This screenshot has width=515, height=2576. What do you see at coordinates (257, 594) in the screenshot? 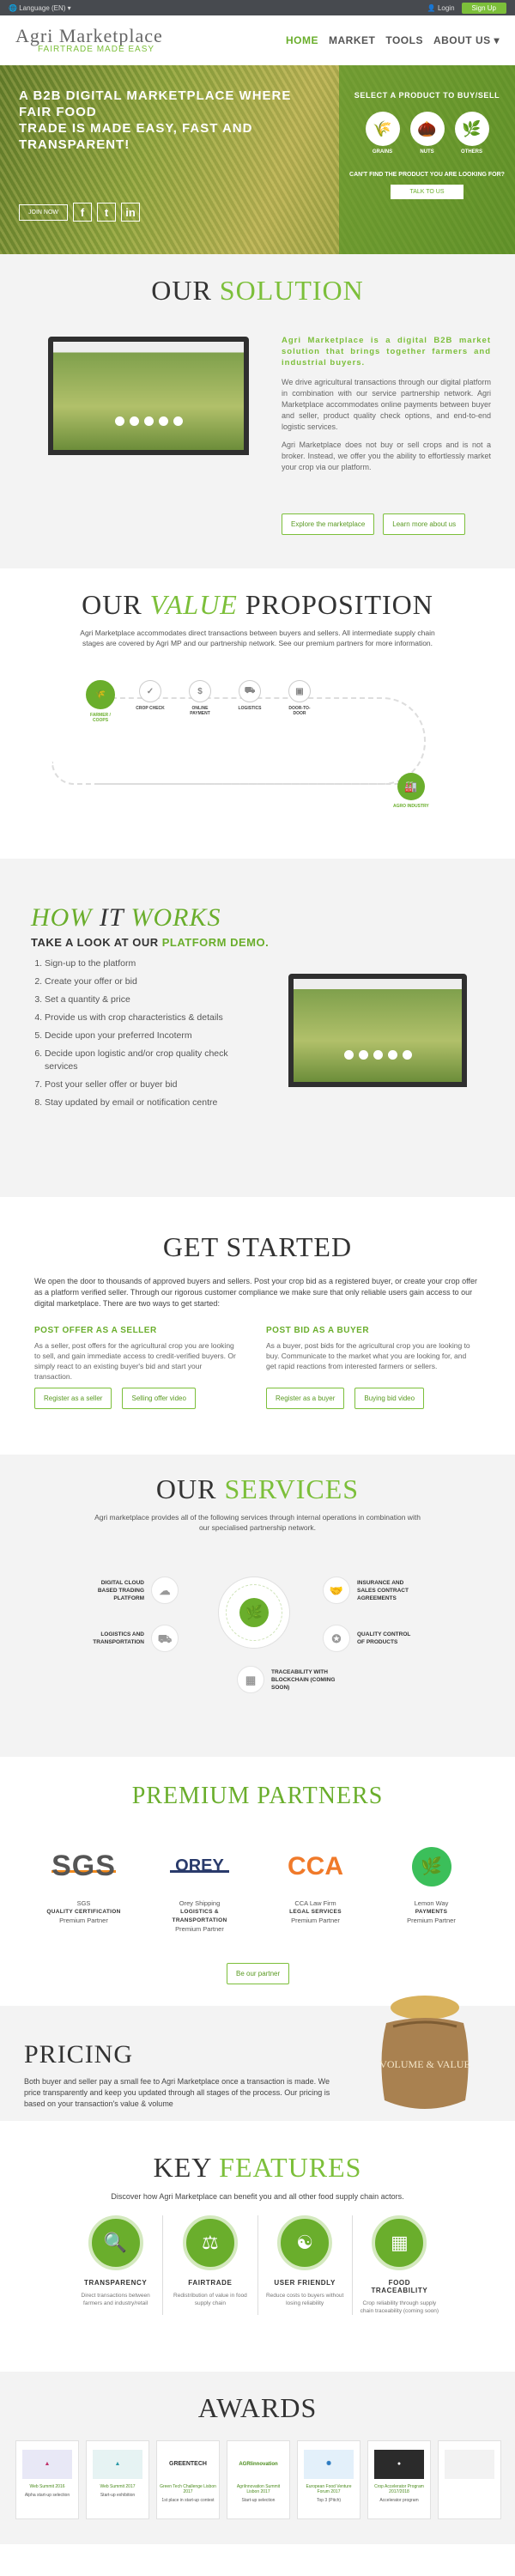
I see `value-title: OUR VALUE PROPOSITION` at bounding box center [257, 594].